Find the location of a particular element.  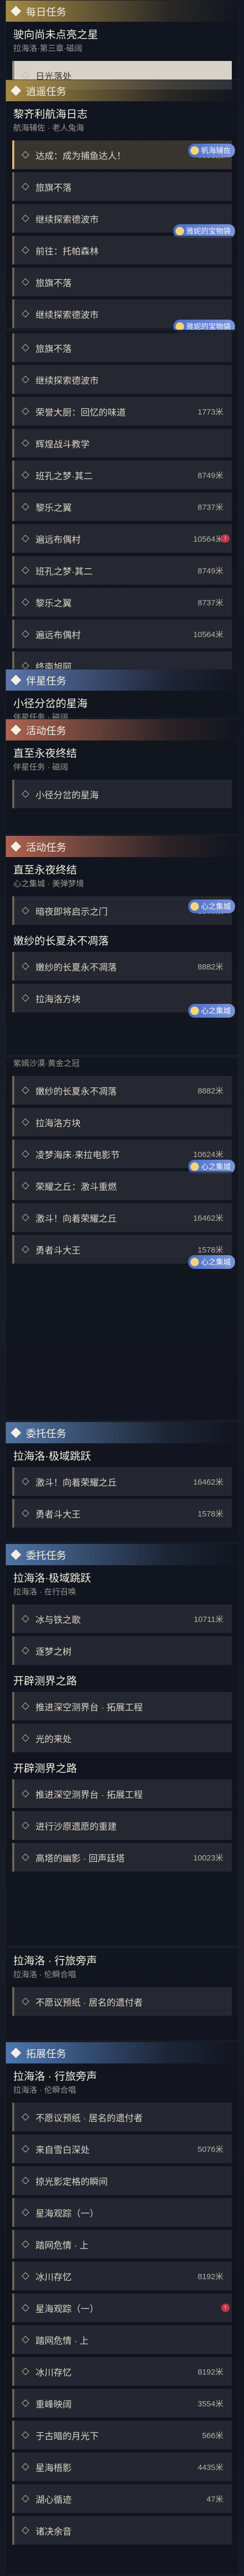

quest-step-item: 逐梦之树 is located at coordinates (122, 1650).